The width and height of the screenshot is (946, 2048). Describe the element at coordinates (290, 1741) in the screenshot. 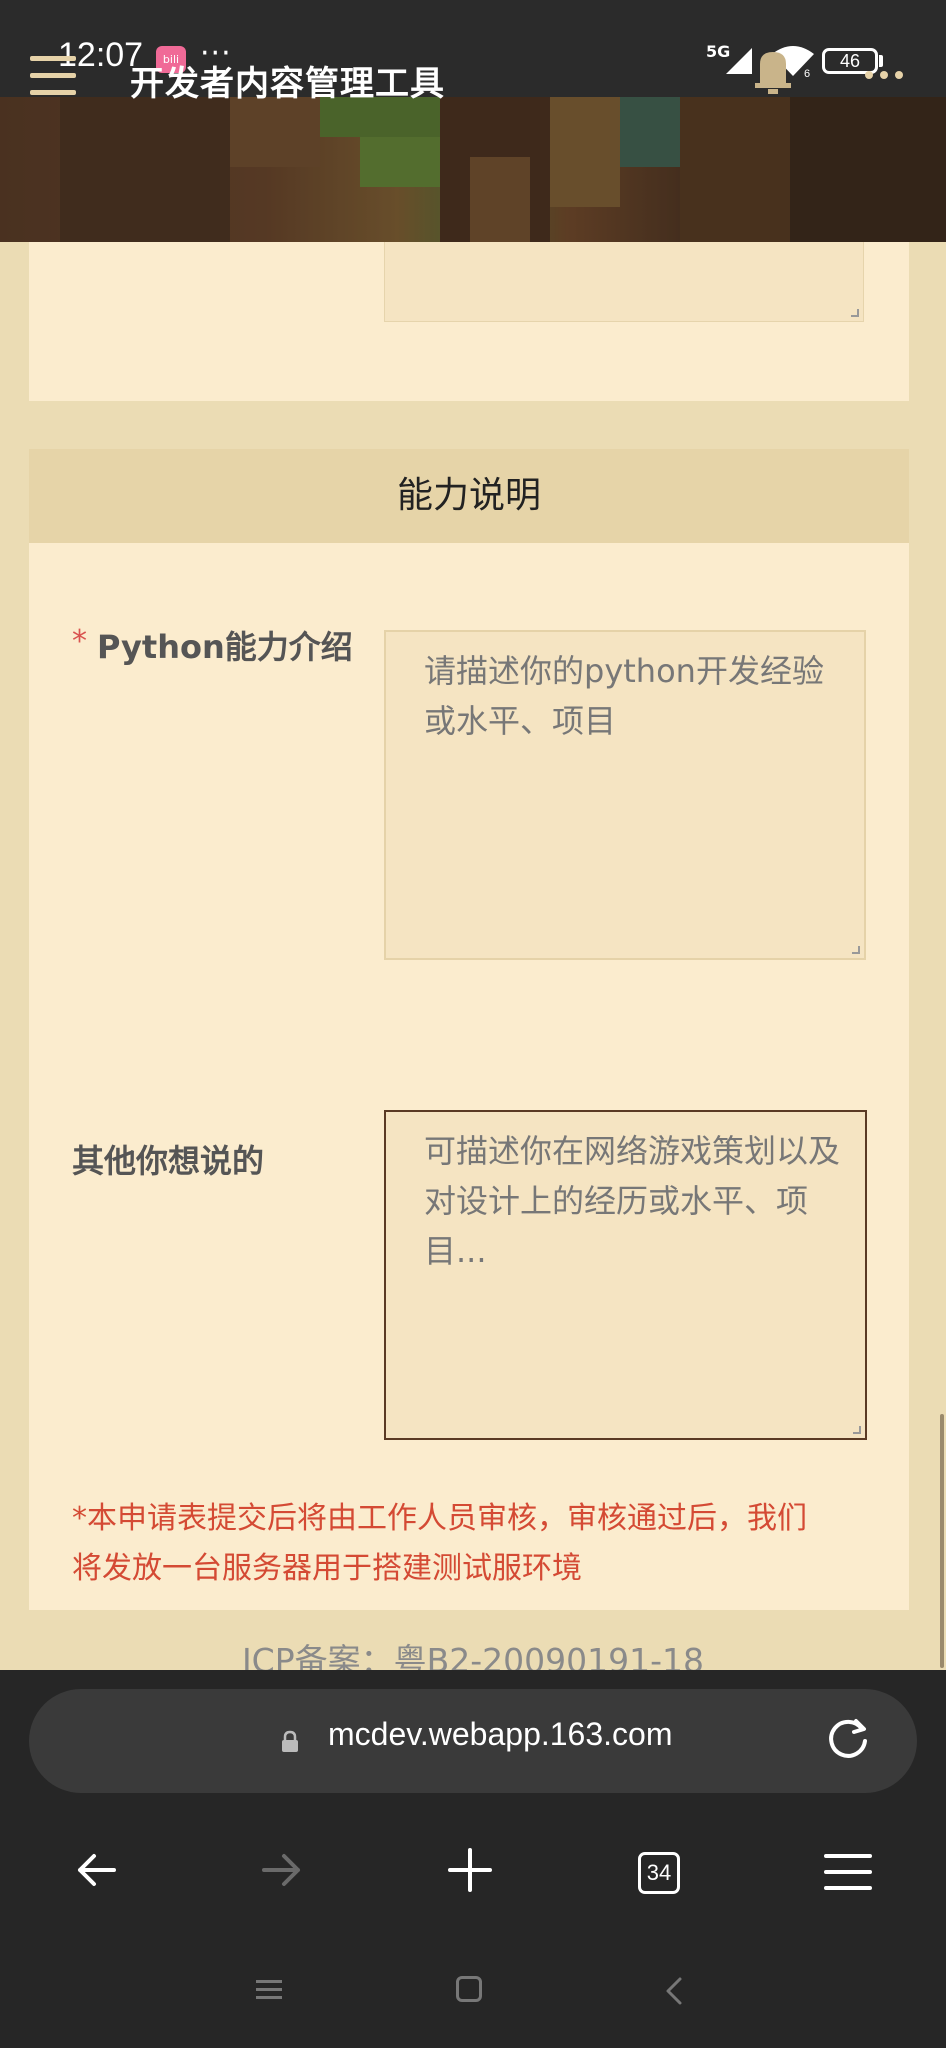

I see `lock-icon` at that location.